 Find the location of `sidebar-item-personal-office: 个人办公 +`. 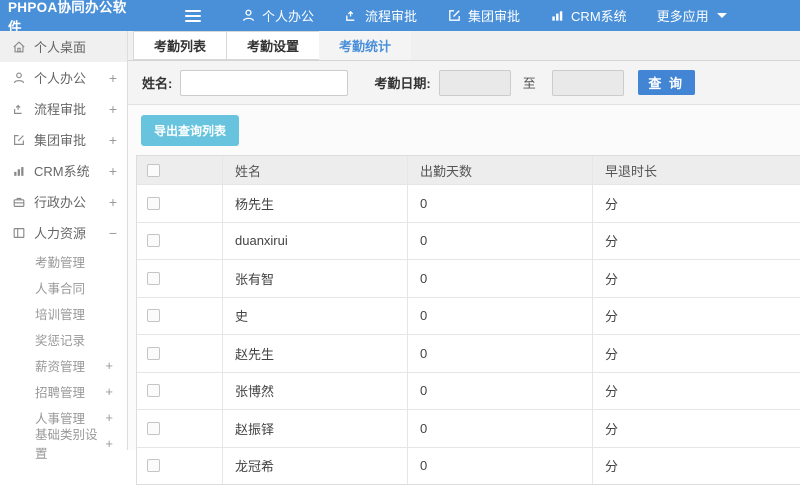

sidebar-item-personal-office: 个人办公 + is located at coordinates (63, 77).